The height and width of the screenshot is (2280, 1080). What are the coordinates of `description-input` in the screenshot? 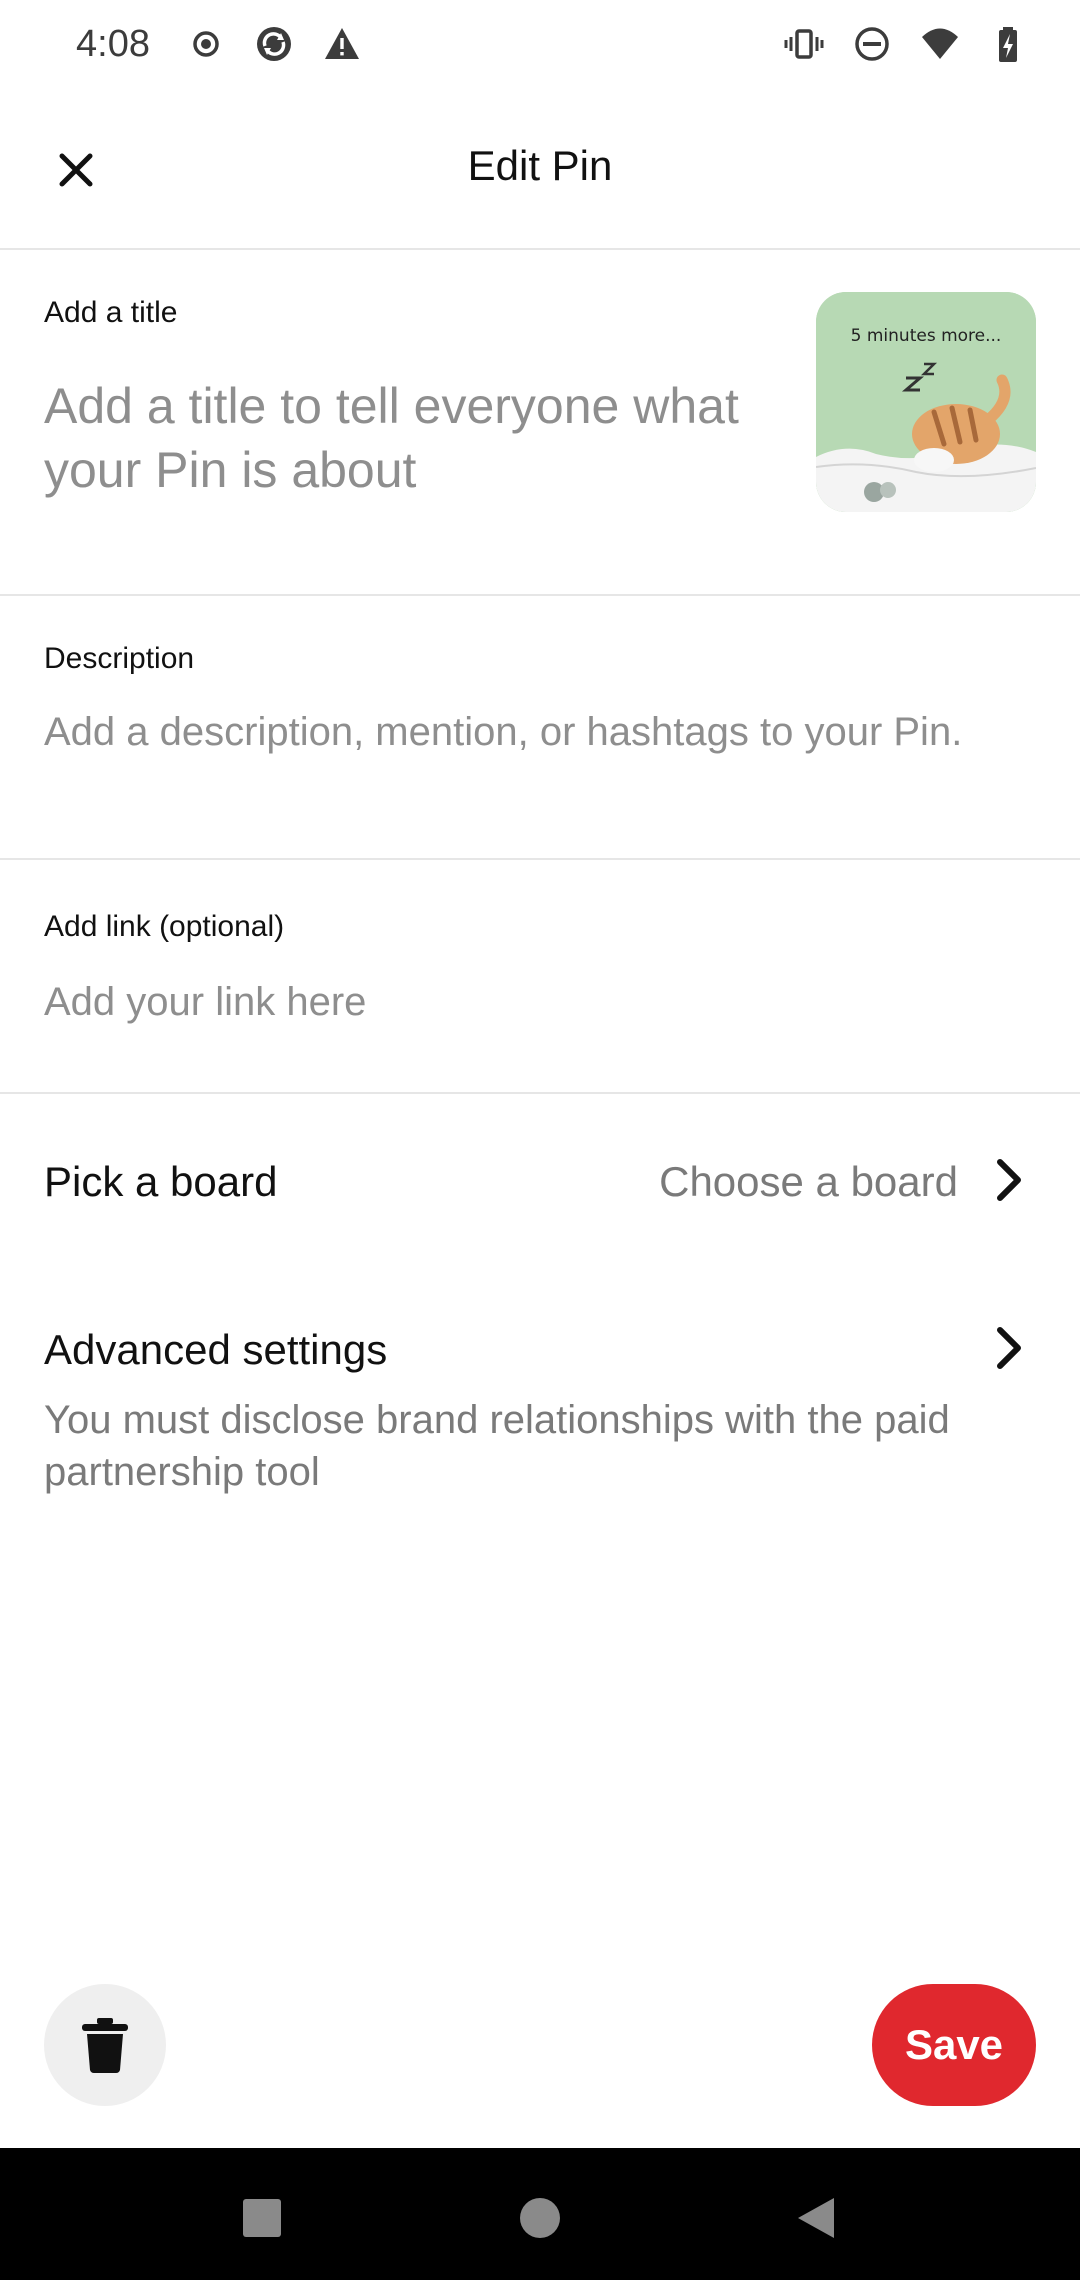 It's located at (544, 761).